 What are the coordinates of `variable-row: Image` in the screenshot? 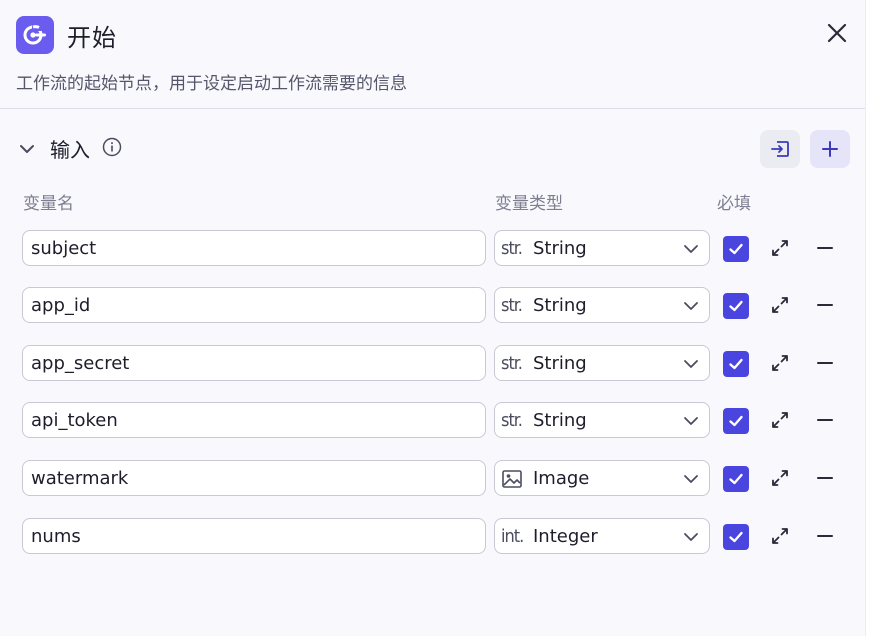 It's located at (437, 480).